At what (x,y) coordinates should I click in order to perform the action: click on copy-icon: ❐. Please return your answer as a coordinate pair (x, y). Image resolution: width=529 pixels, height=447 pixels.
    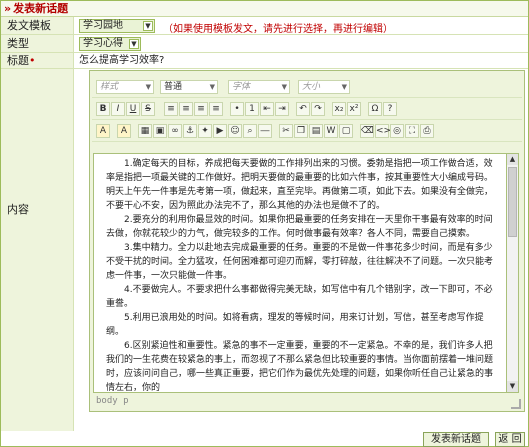
    Looking at the image, I should click on (301, 131).